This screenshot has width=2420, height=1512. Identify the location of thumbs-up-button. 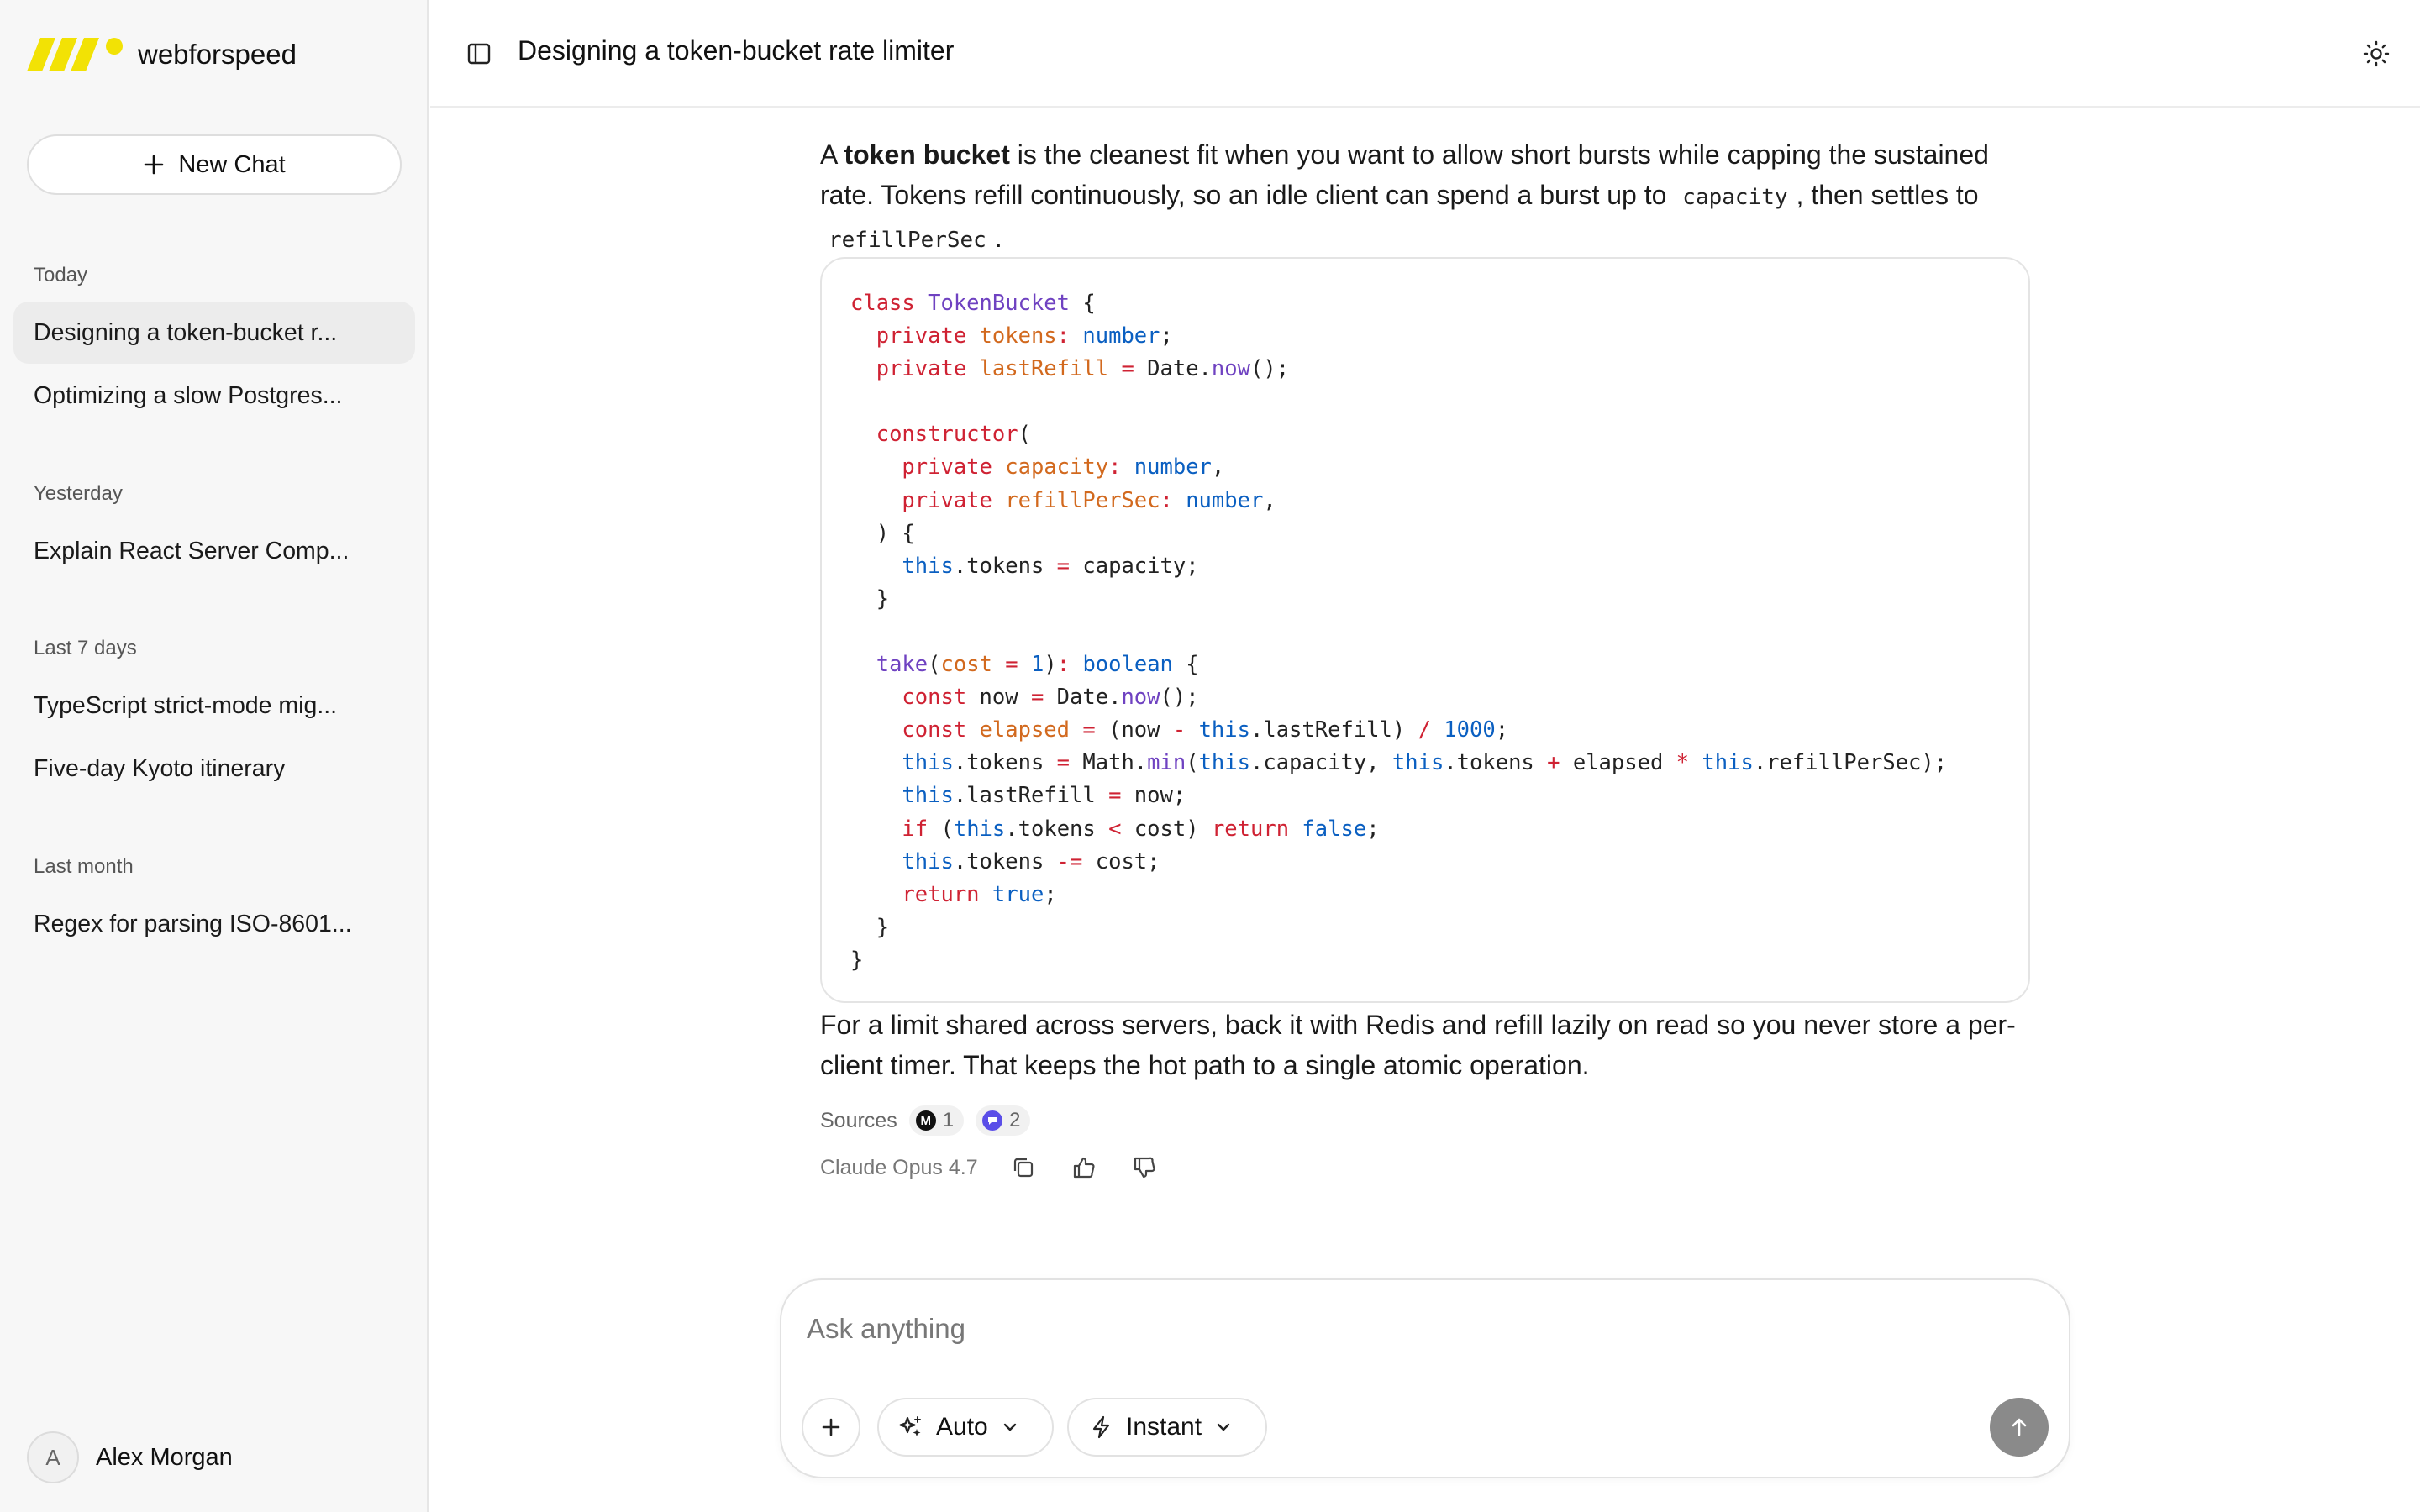
(1084, 1167).